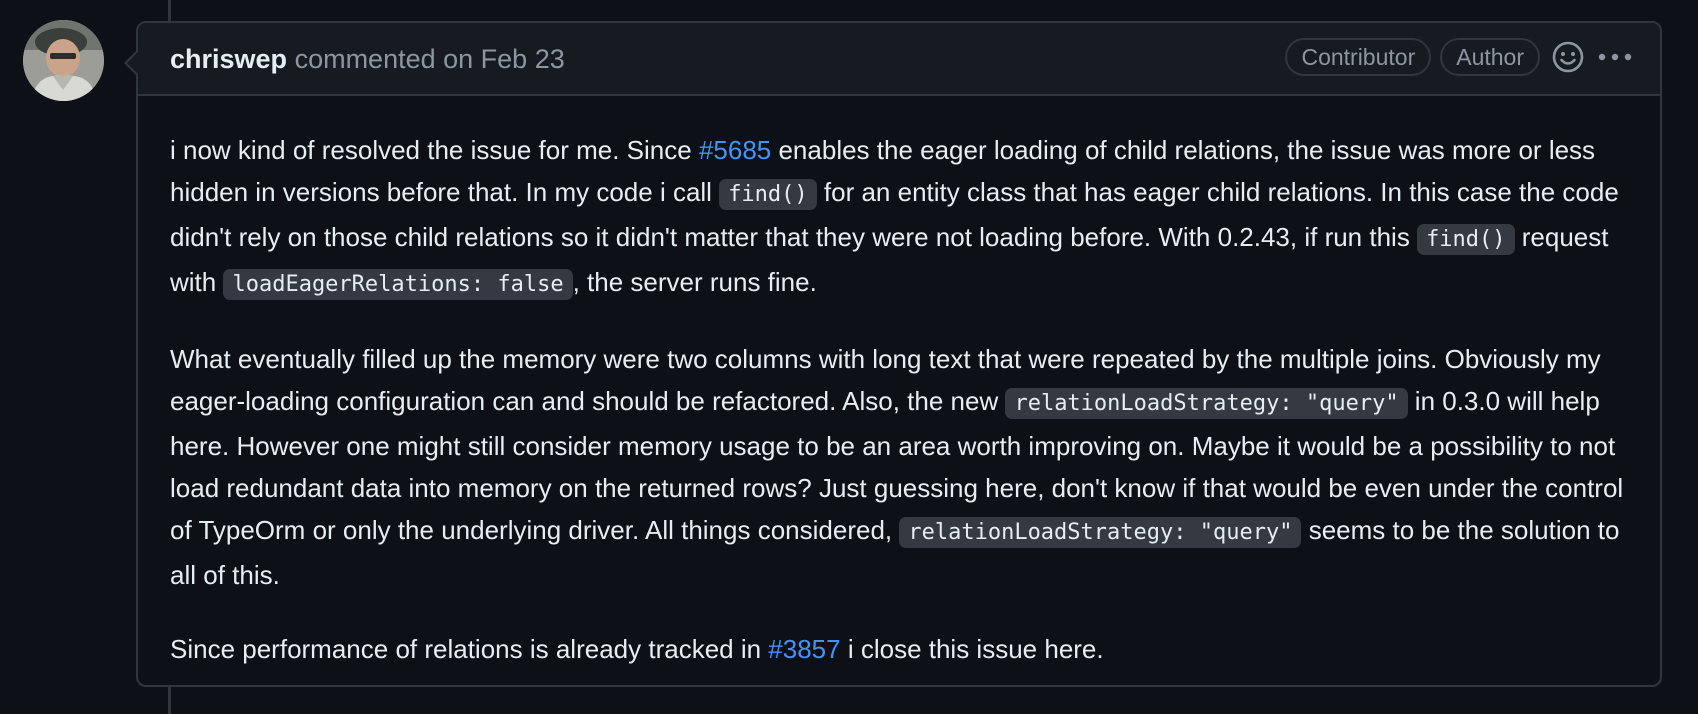 This screenshot has width=1698, height=714. I want to click on kebab-horizontal-icon, so click(1615, 57).